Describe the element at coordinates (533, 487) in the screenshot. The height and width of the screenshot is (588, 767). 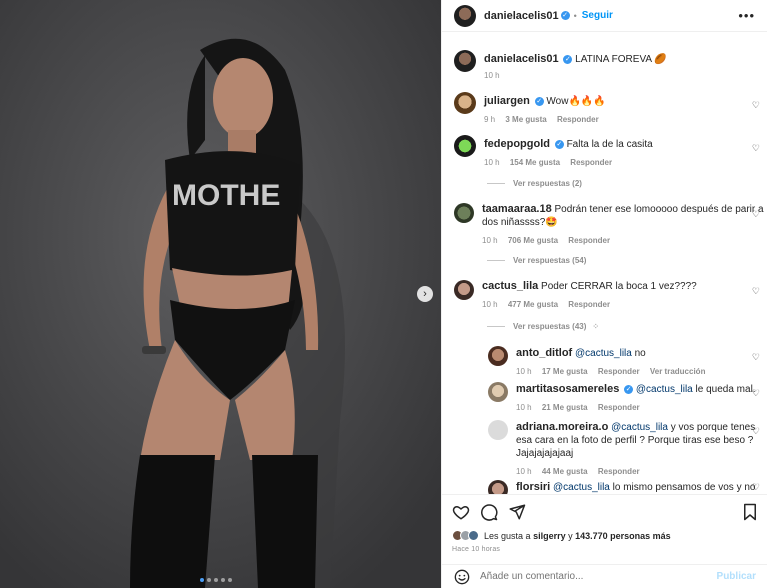
I see `reply-username: florsiri` at that location.